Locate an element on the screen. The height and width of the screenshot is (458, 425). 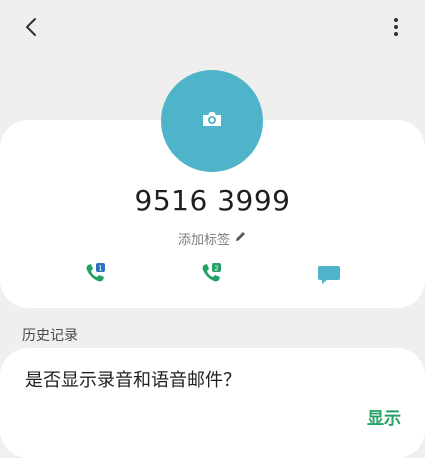
more-options-button is located at coordinates (396, 29).